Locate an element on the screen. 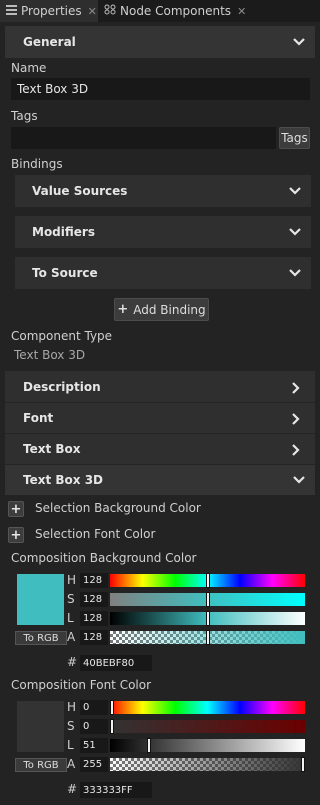 Image resolution: width=320 pixels, height=805 pixels. name-input: Text Box 3D is located at coordinates (160, 89).